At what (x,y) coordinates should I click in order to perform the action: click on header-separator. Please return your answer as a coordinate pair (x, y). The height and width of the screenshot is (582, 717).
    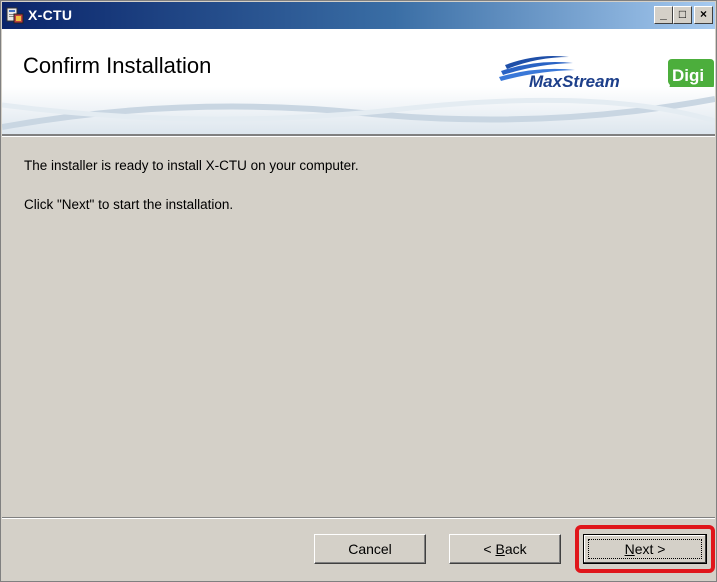
    Looking at the image, I should click on (358, 135).